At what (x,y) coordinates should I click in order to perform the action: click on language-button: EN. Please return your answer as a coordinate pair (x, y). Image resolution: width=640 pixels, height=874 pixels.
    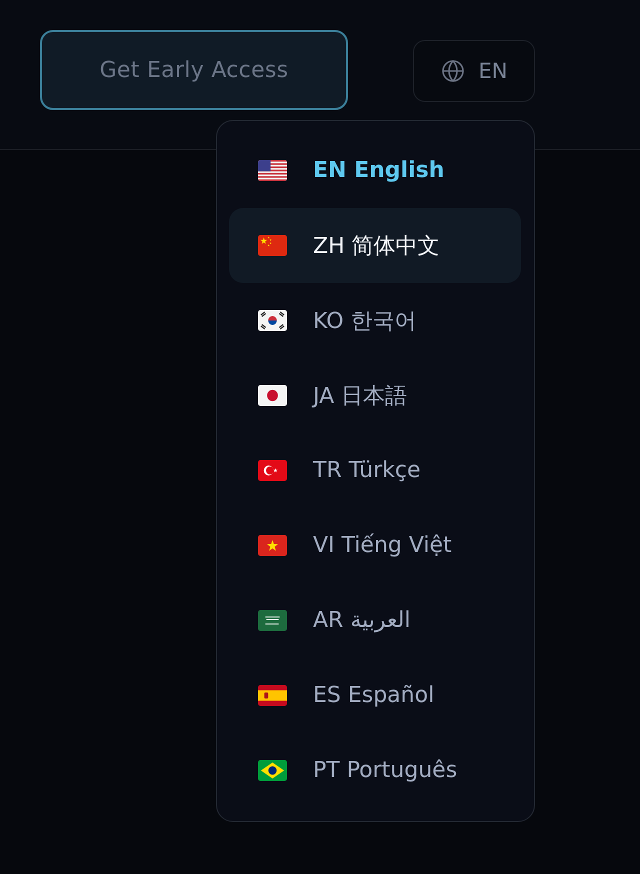
    Looking at the image, I should click on (474, 71).